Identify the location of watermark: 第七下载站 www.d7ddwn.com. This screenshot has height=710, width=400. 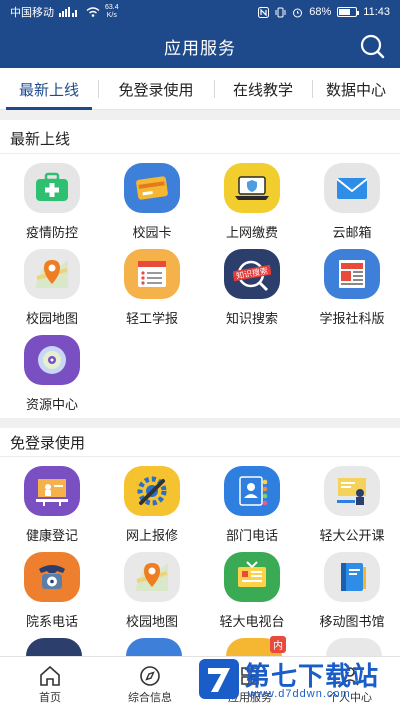
(296, 679).